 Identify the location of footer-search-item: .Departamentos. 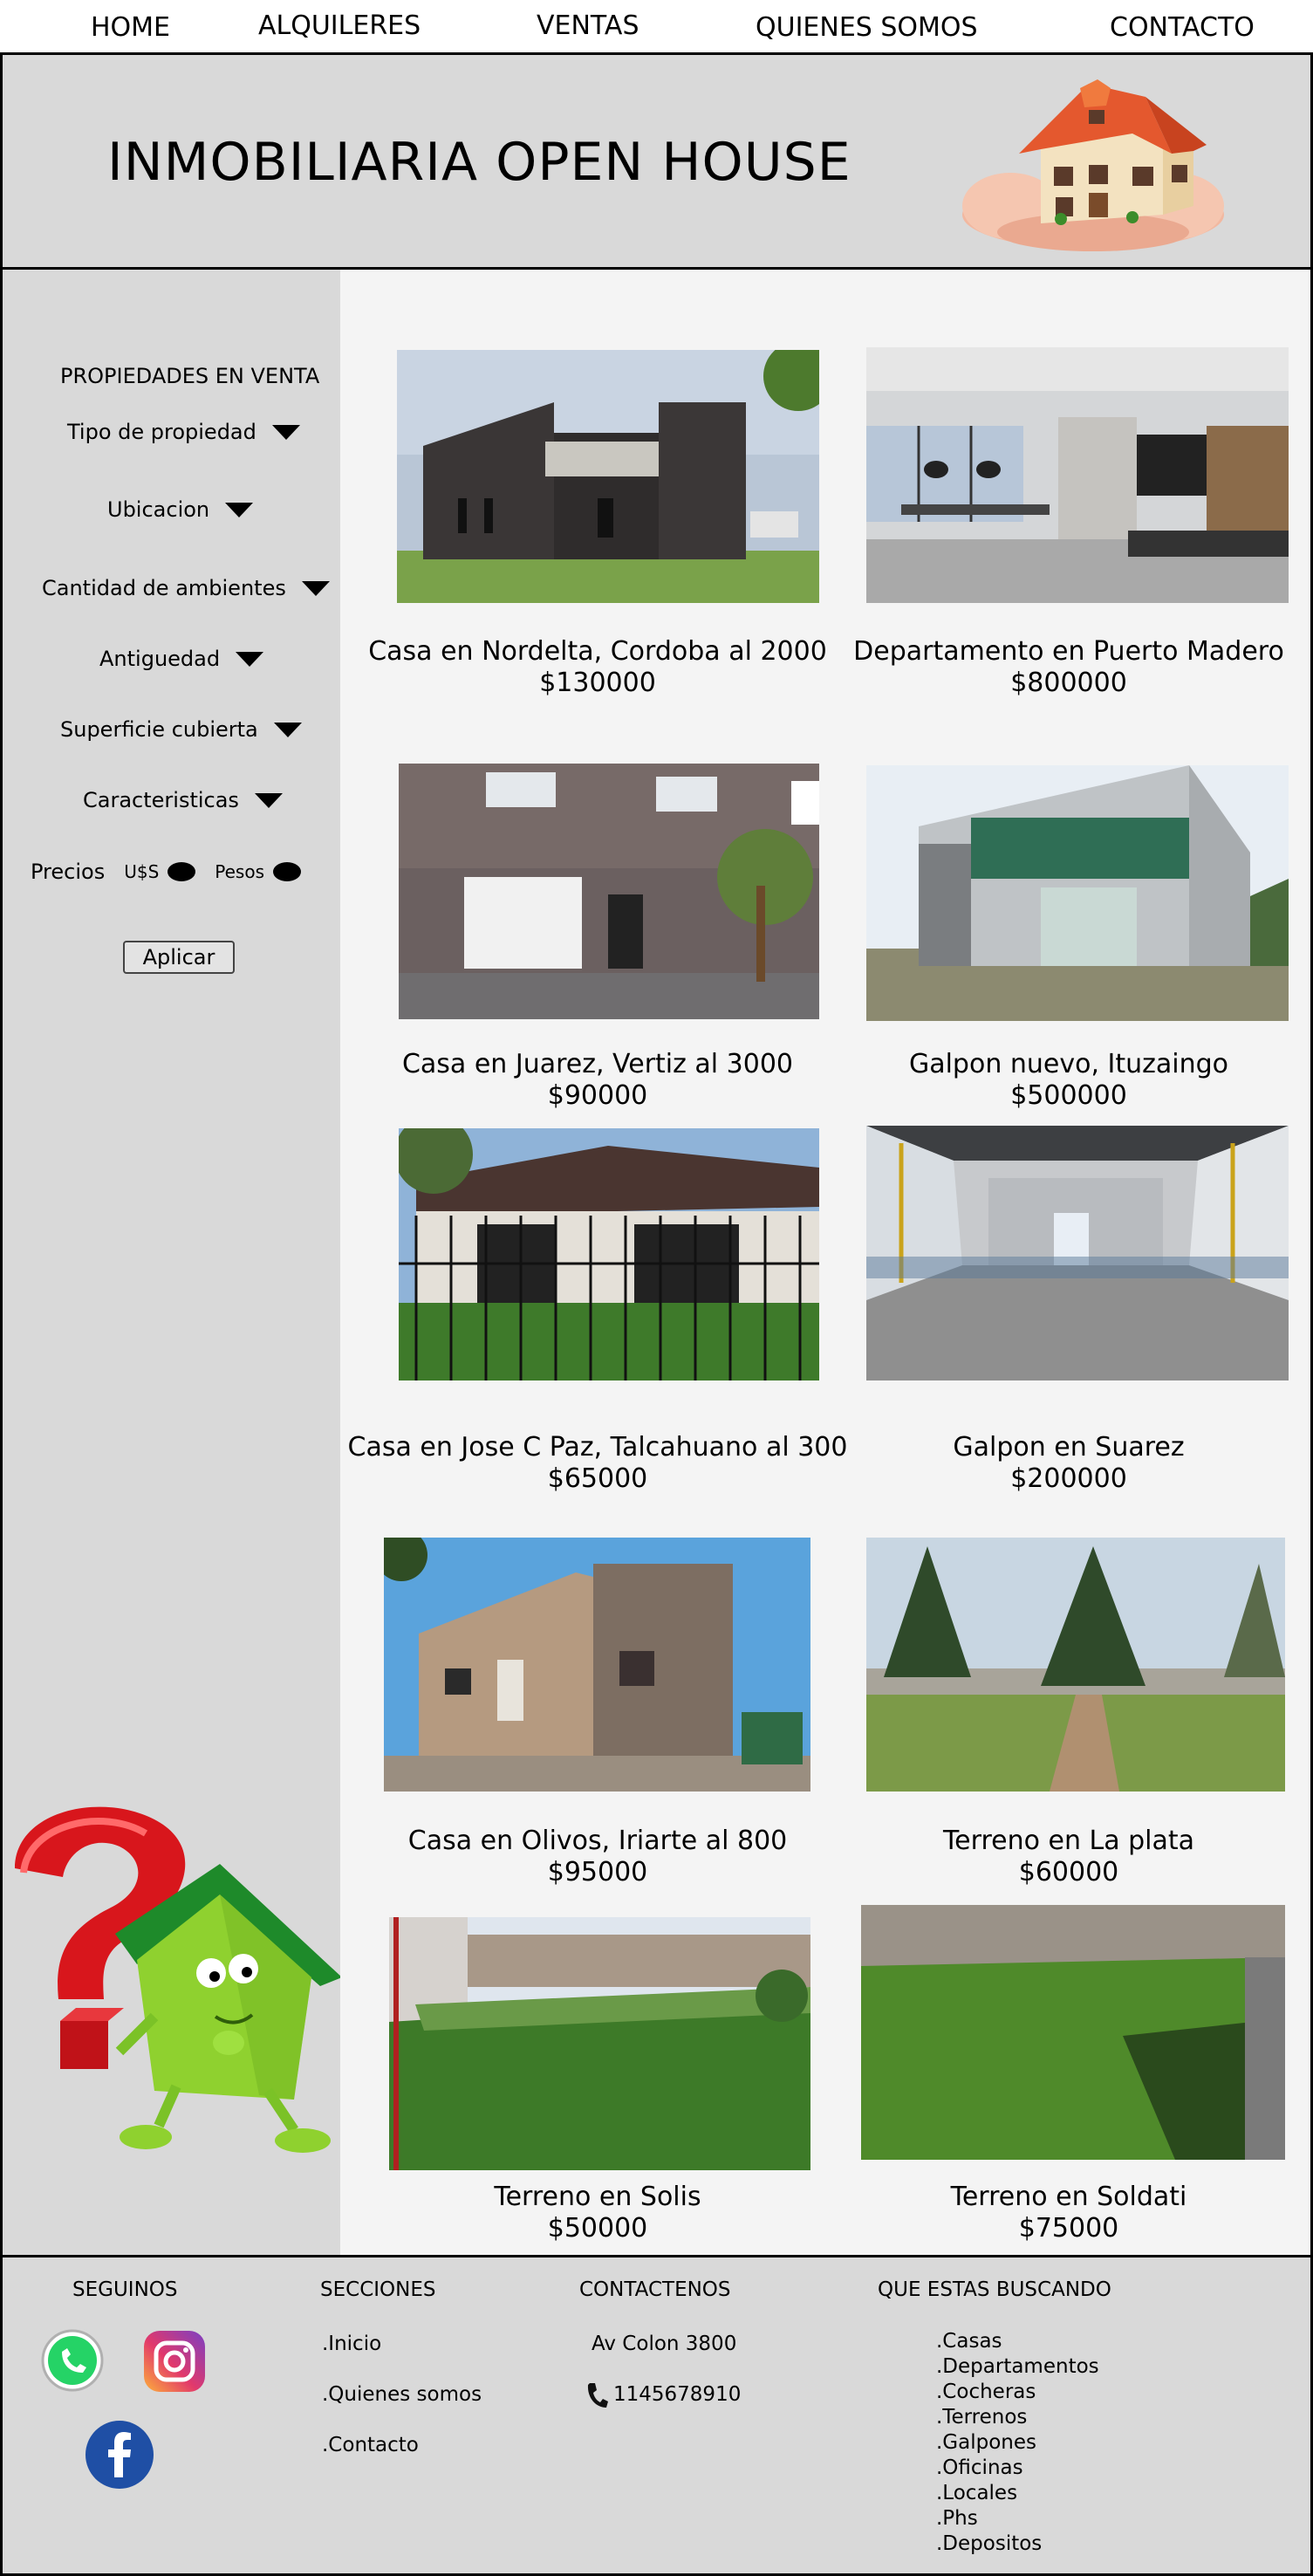
(1017, 2367).